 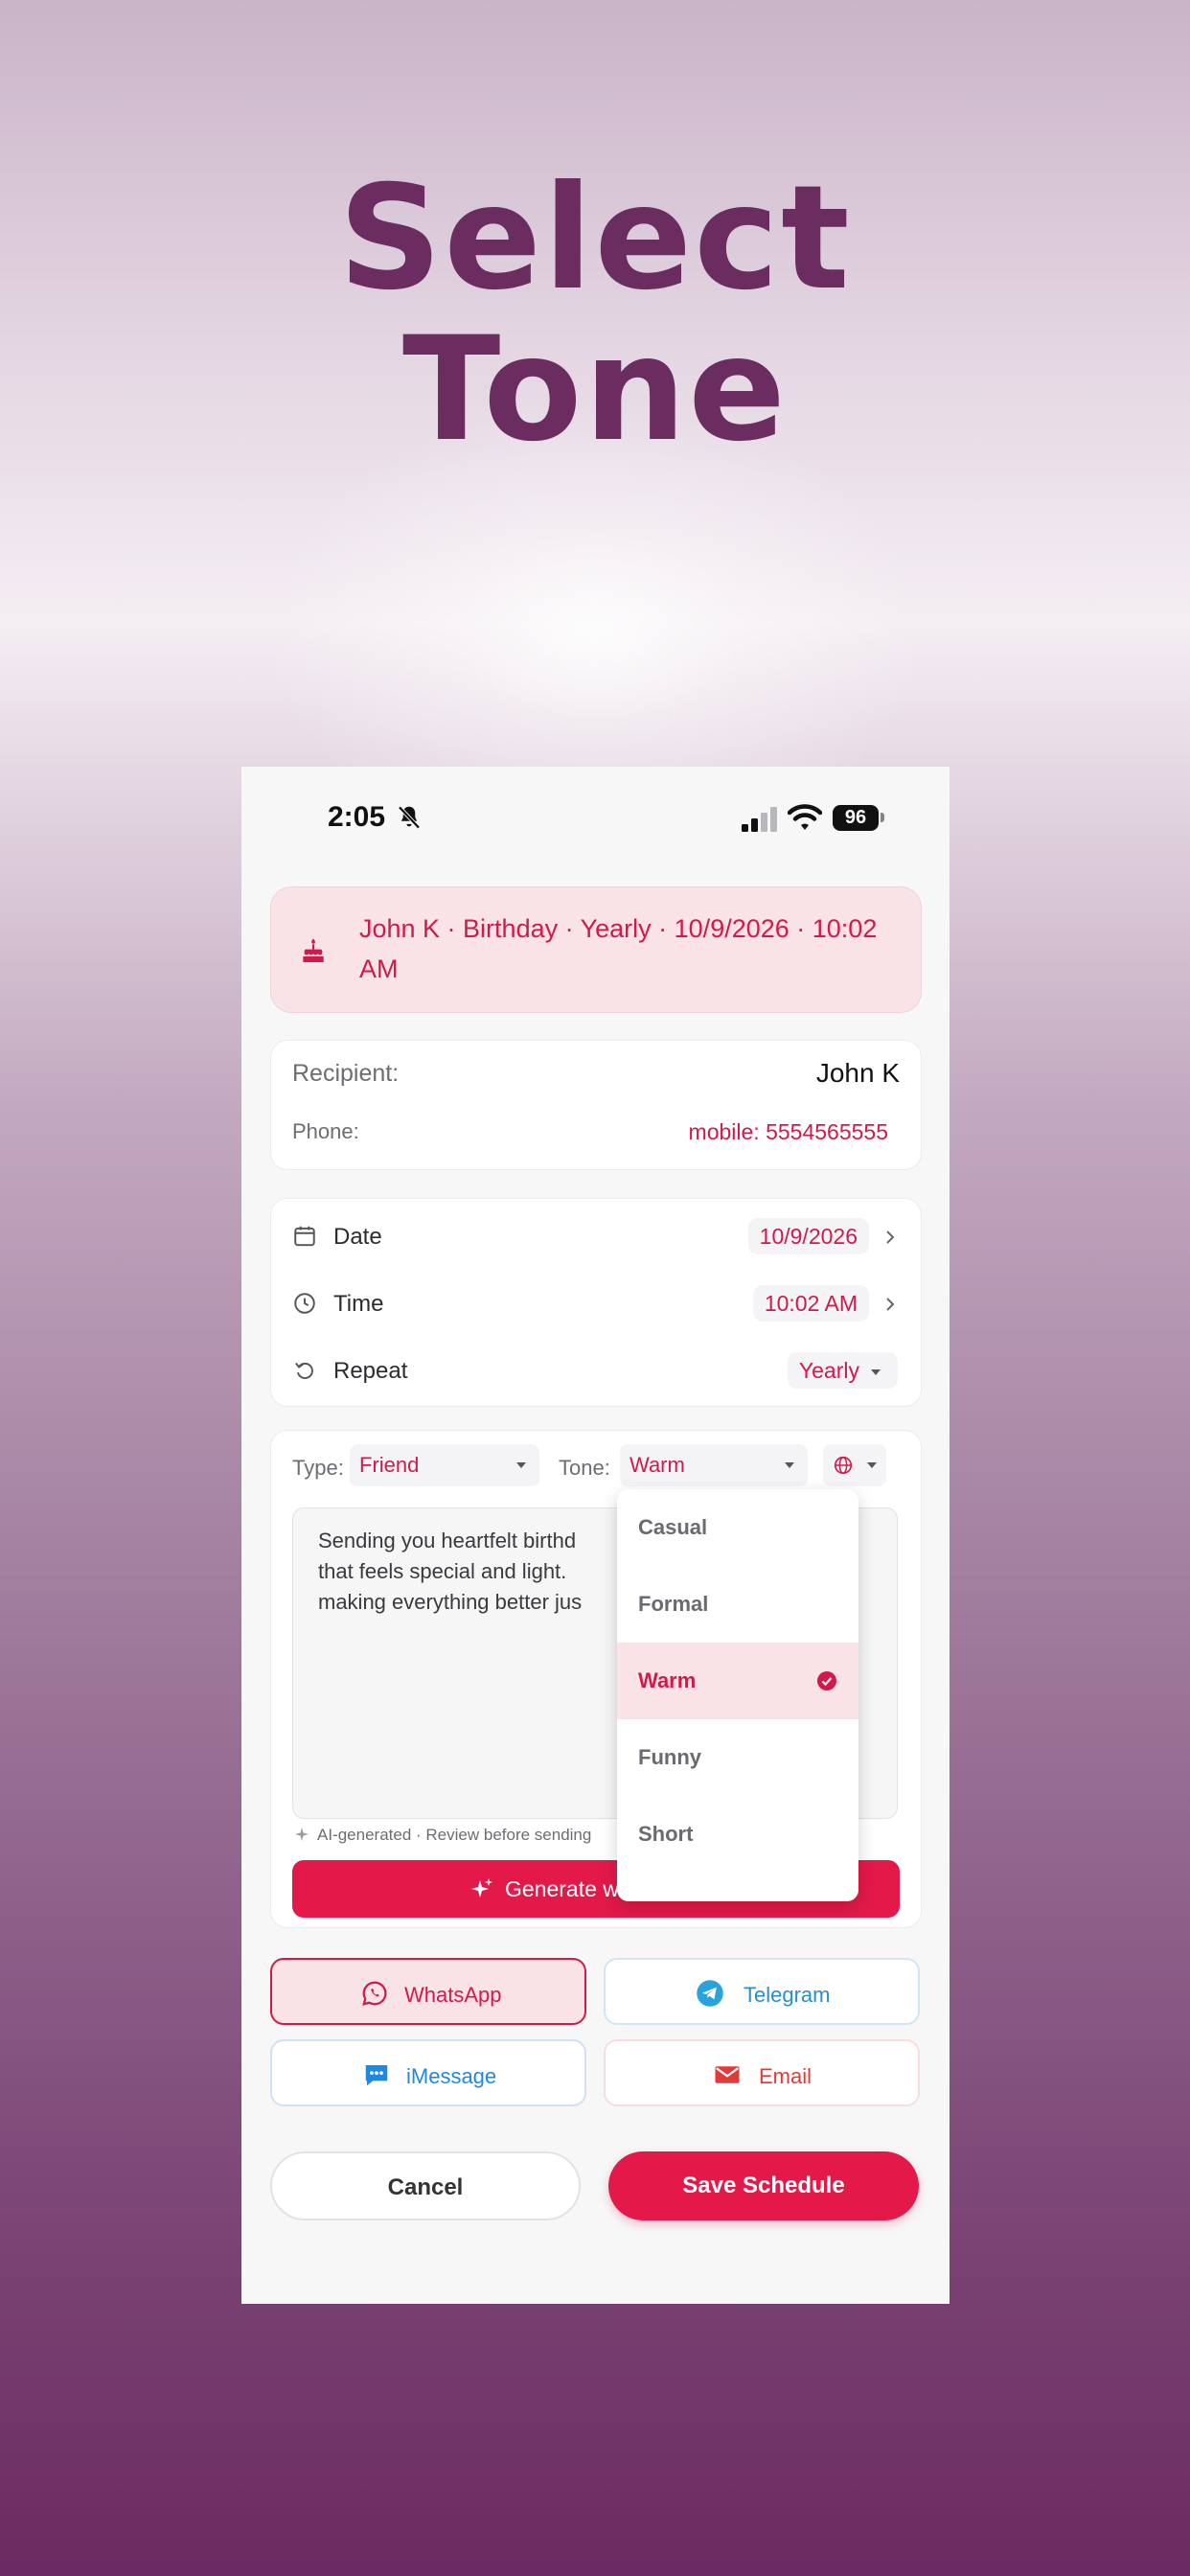 What do you see at coordinates (842, 1370) in the screenshot?
I see `repeat-value: Yearly` at bounding box center [842, 1370].